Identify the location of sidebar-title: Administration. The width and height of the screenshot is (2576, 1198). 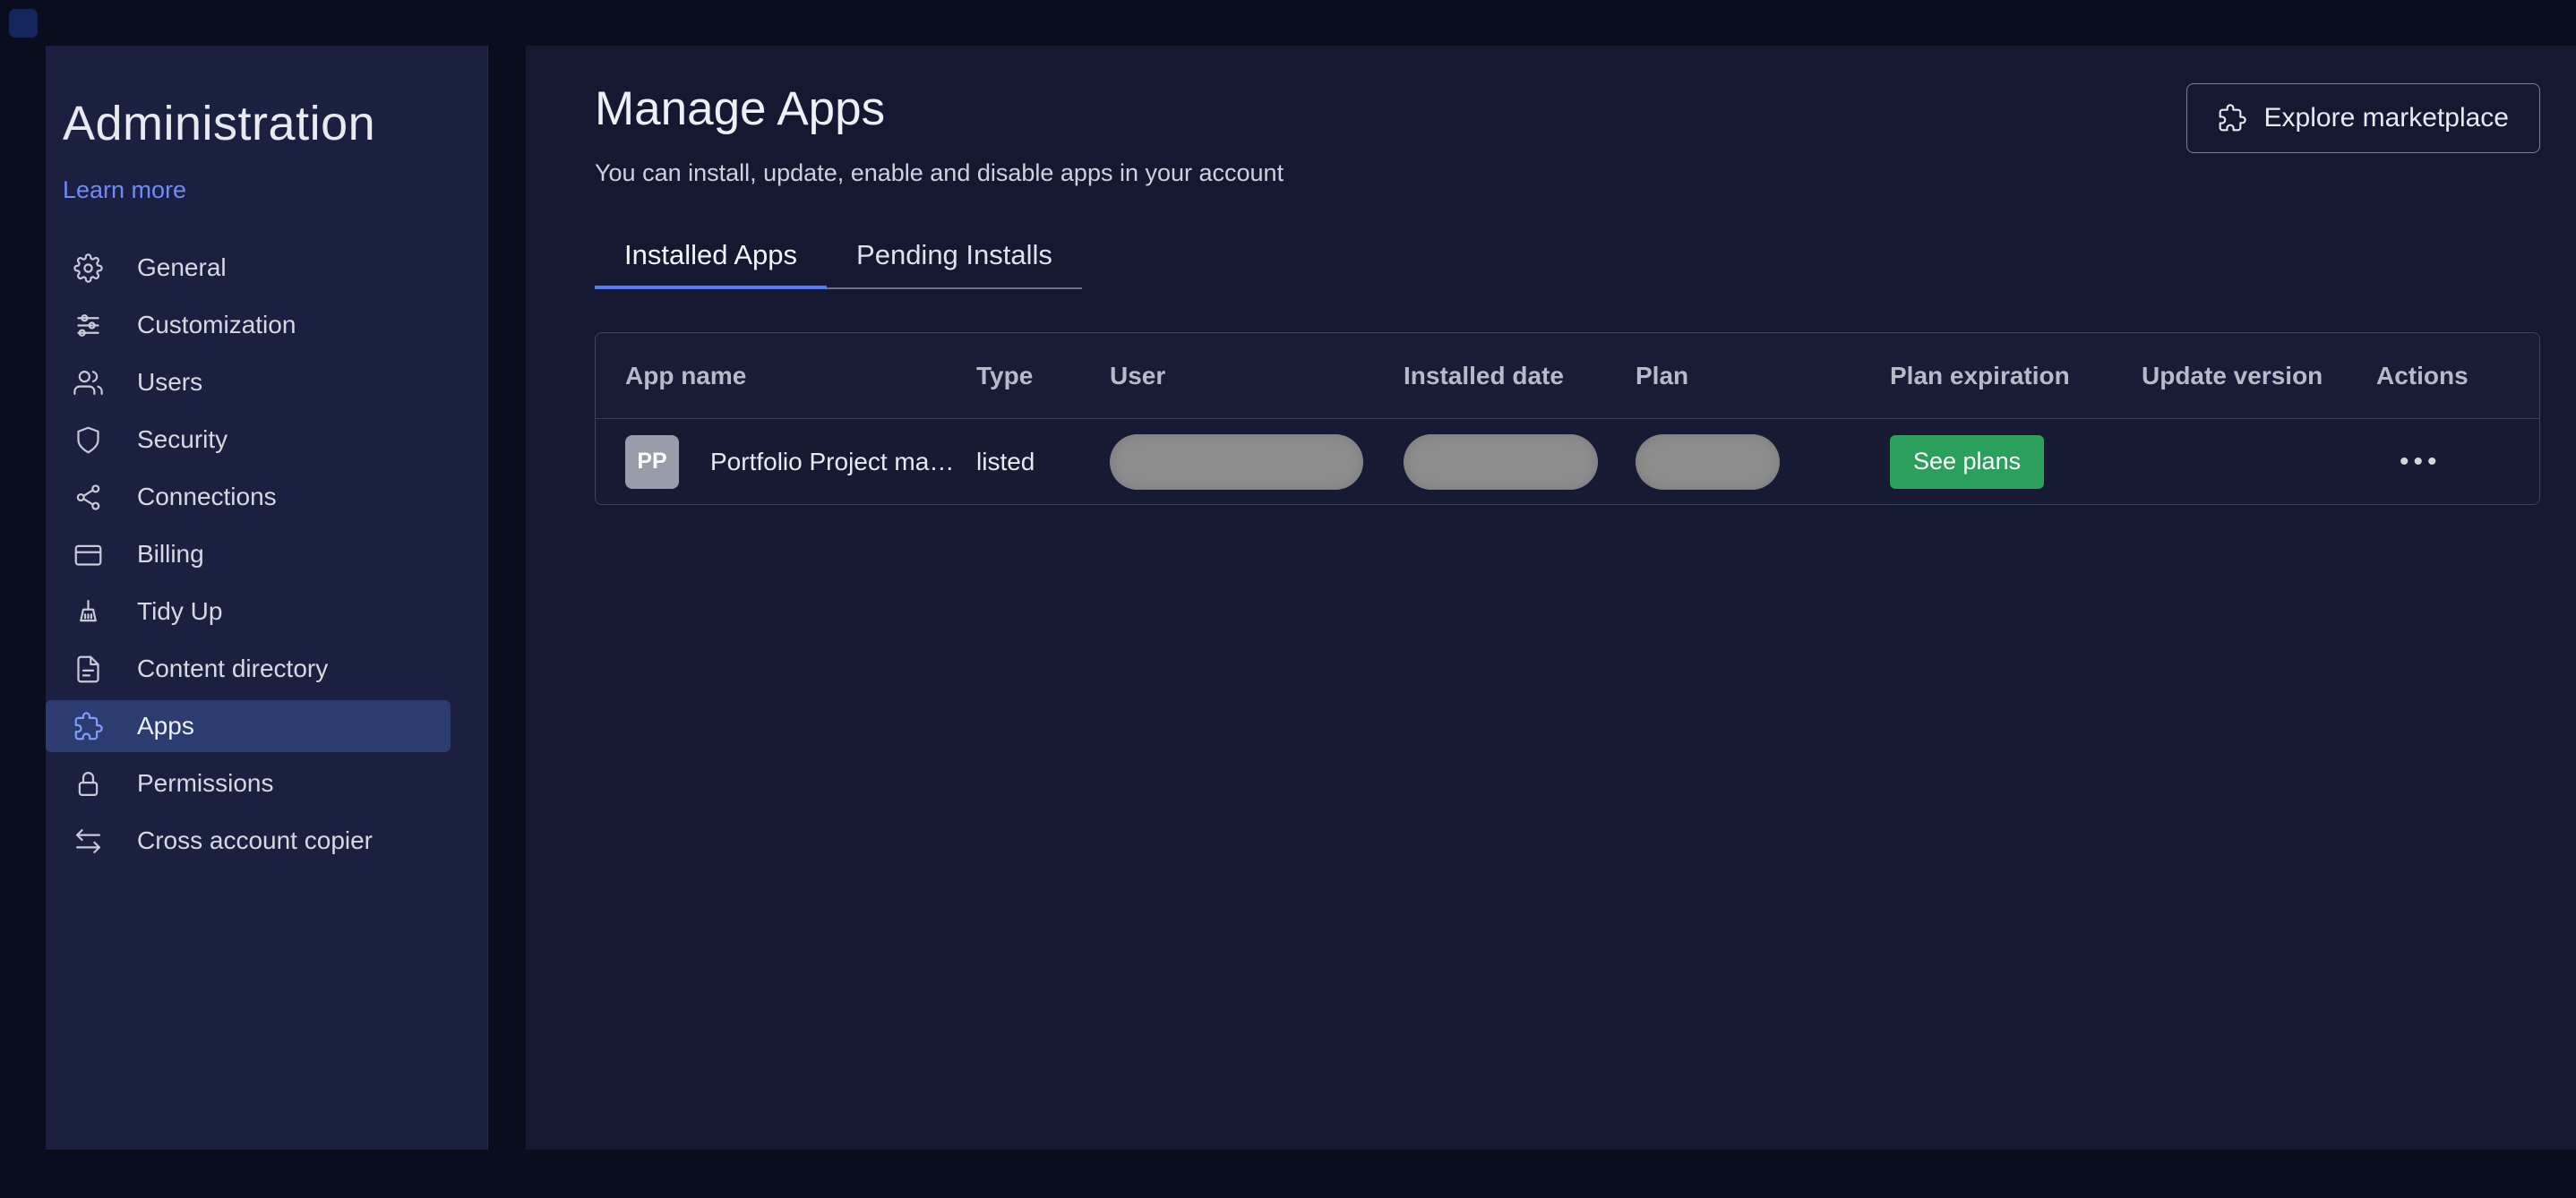
(219, 123).